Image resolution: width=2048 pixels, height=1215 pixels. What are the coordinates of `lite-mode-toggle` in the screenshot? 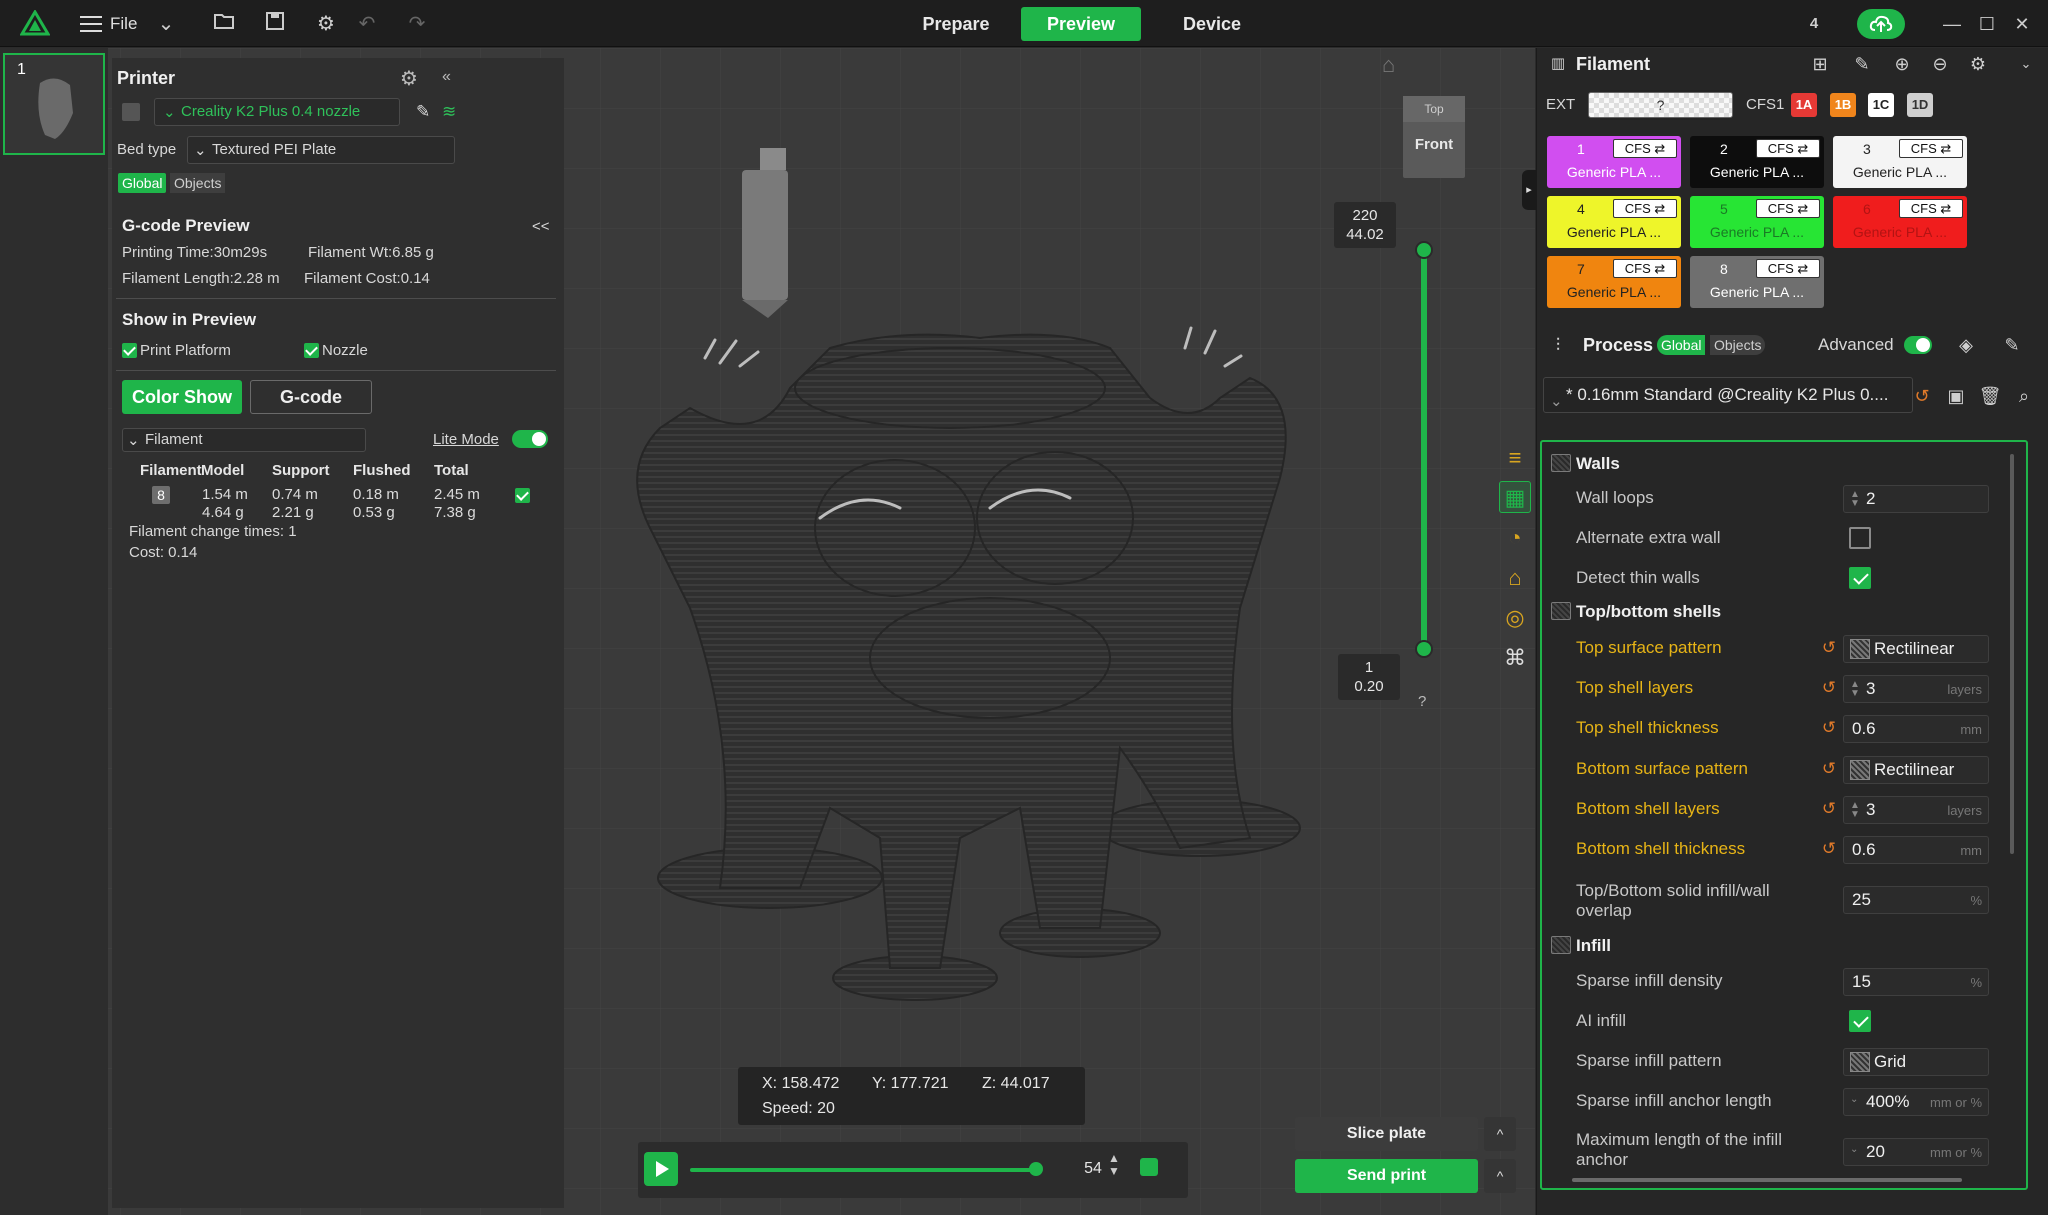 It's located at (530, 439).